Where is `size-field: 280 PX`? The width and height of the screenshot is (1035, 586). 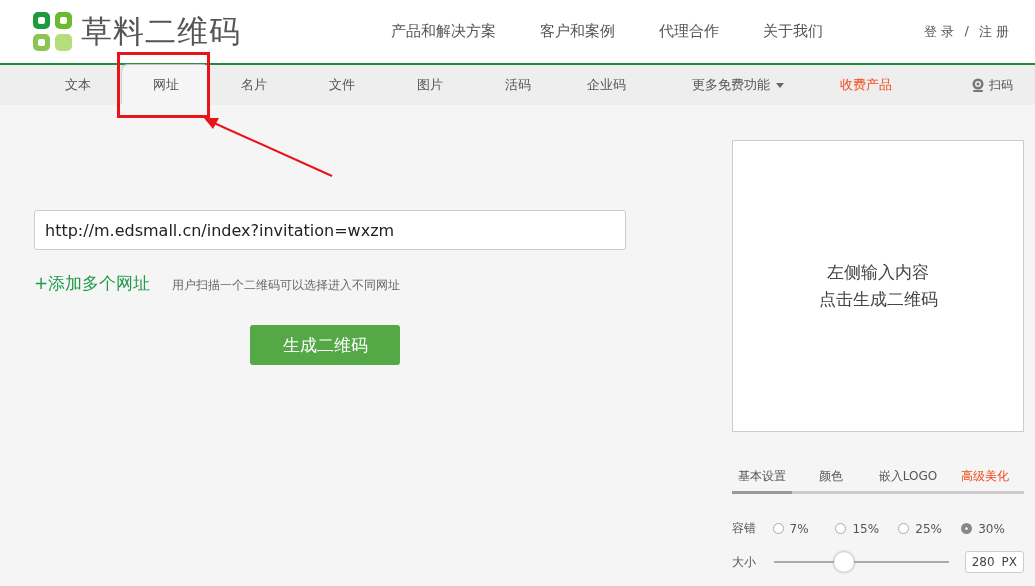 size-field: 280 PX is located at coordinates (994, 562).